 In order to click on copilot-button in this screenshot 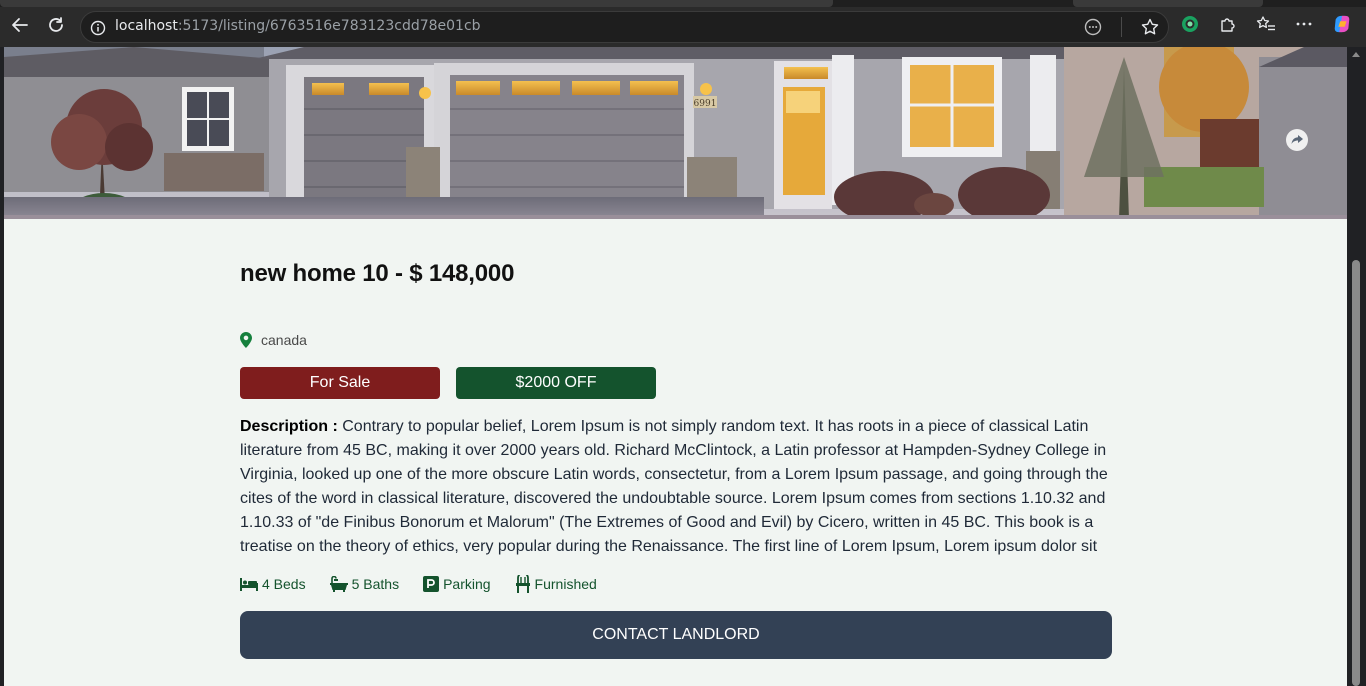, I will do `click(1342, 24)`.